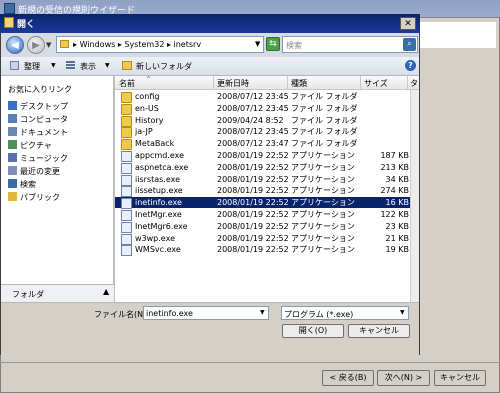  Describe the element at coordinates (159, 191) in the screenshot. I see `file-name: iissetup.exe` at that location.